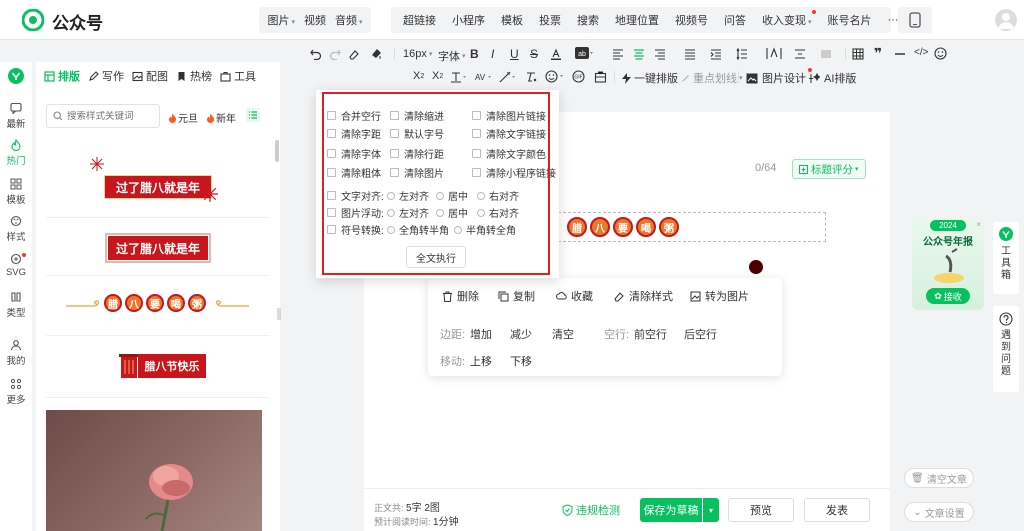  I want to click on text-indent-icon, so click(459, 77).